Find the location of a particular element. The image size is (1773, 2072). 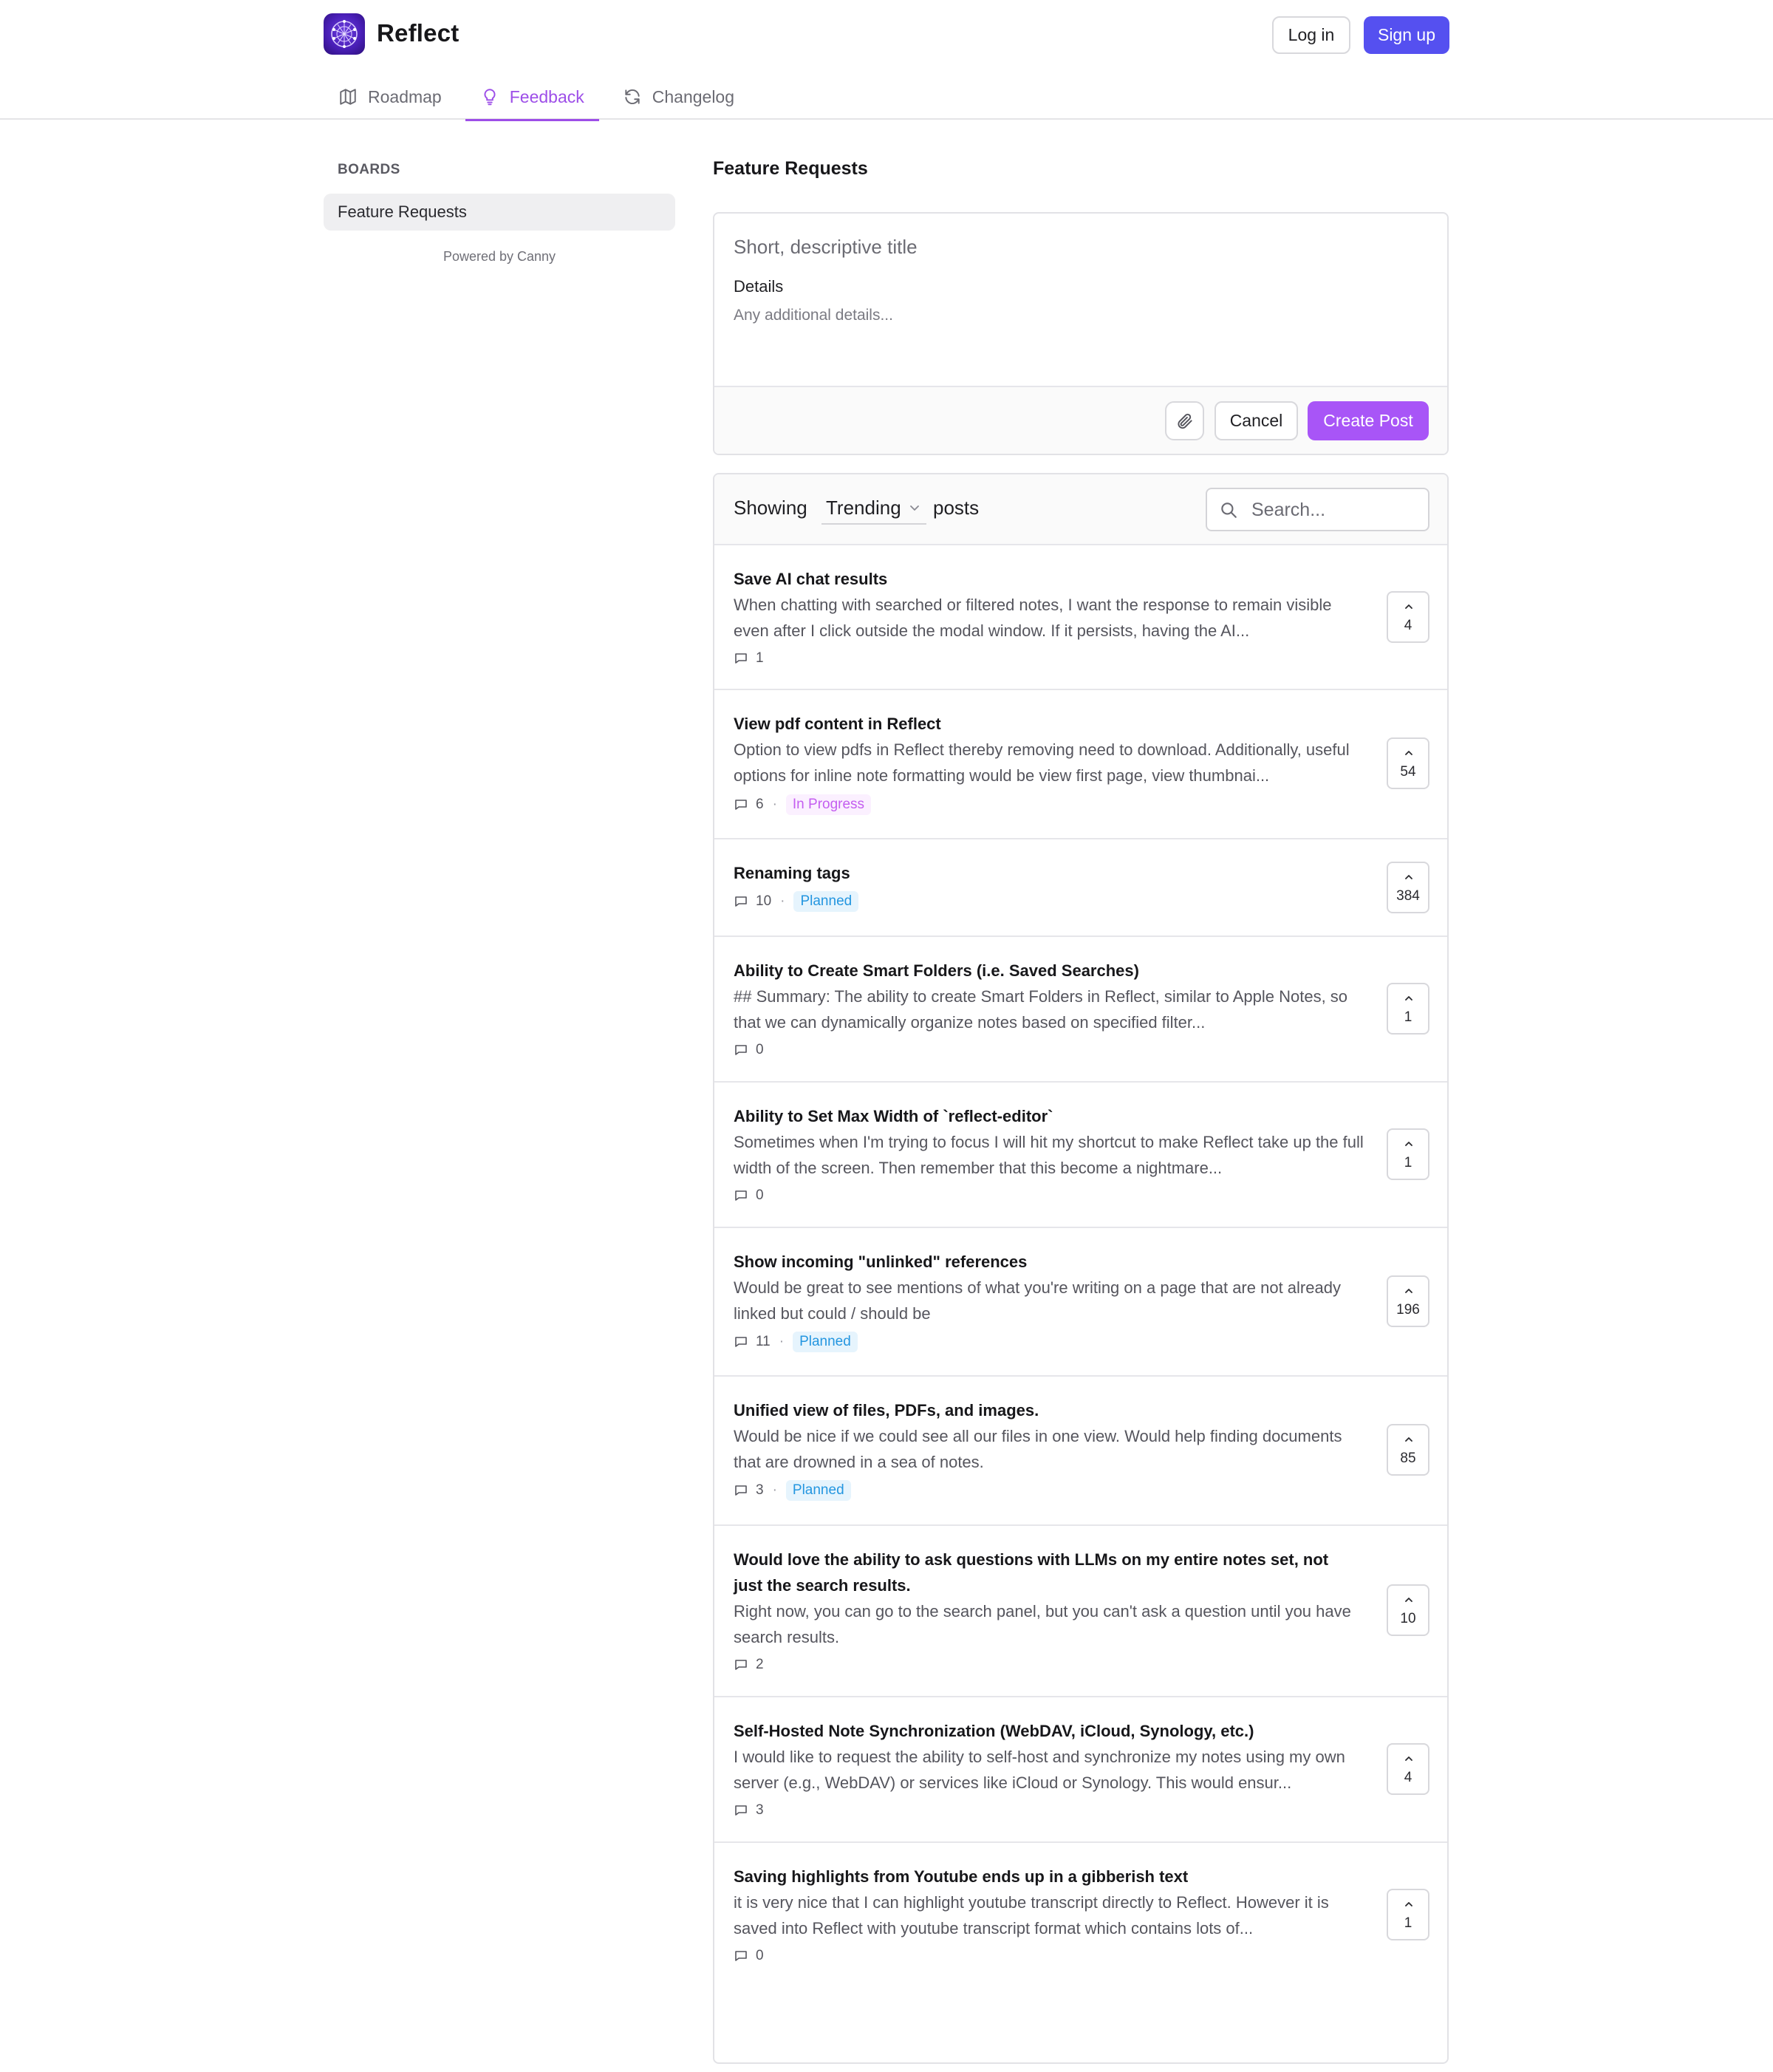

board-feature-requests: Feature Requests is located at coordinates (500, 212).